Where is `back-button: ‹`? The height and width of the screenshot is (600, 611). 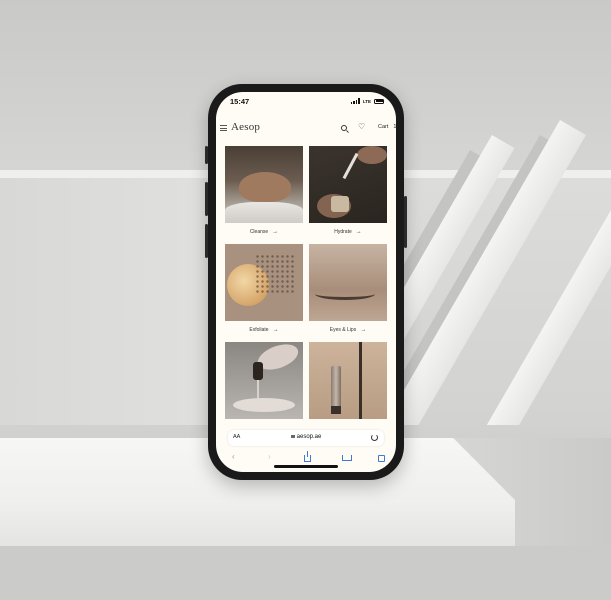
back-button: ‹ is located at coordinates (233, 456).